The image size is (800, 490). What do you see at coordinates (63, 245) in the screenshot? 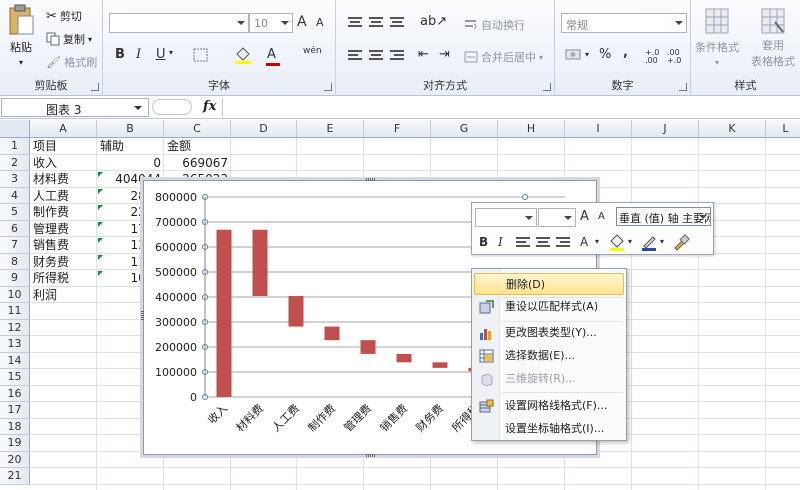
I see `cell-a7: 销售费` at bounding box center [63, 245].